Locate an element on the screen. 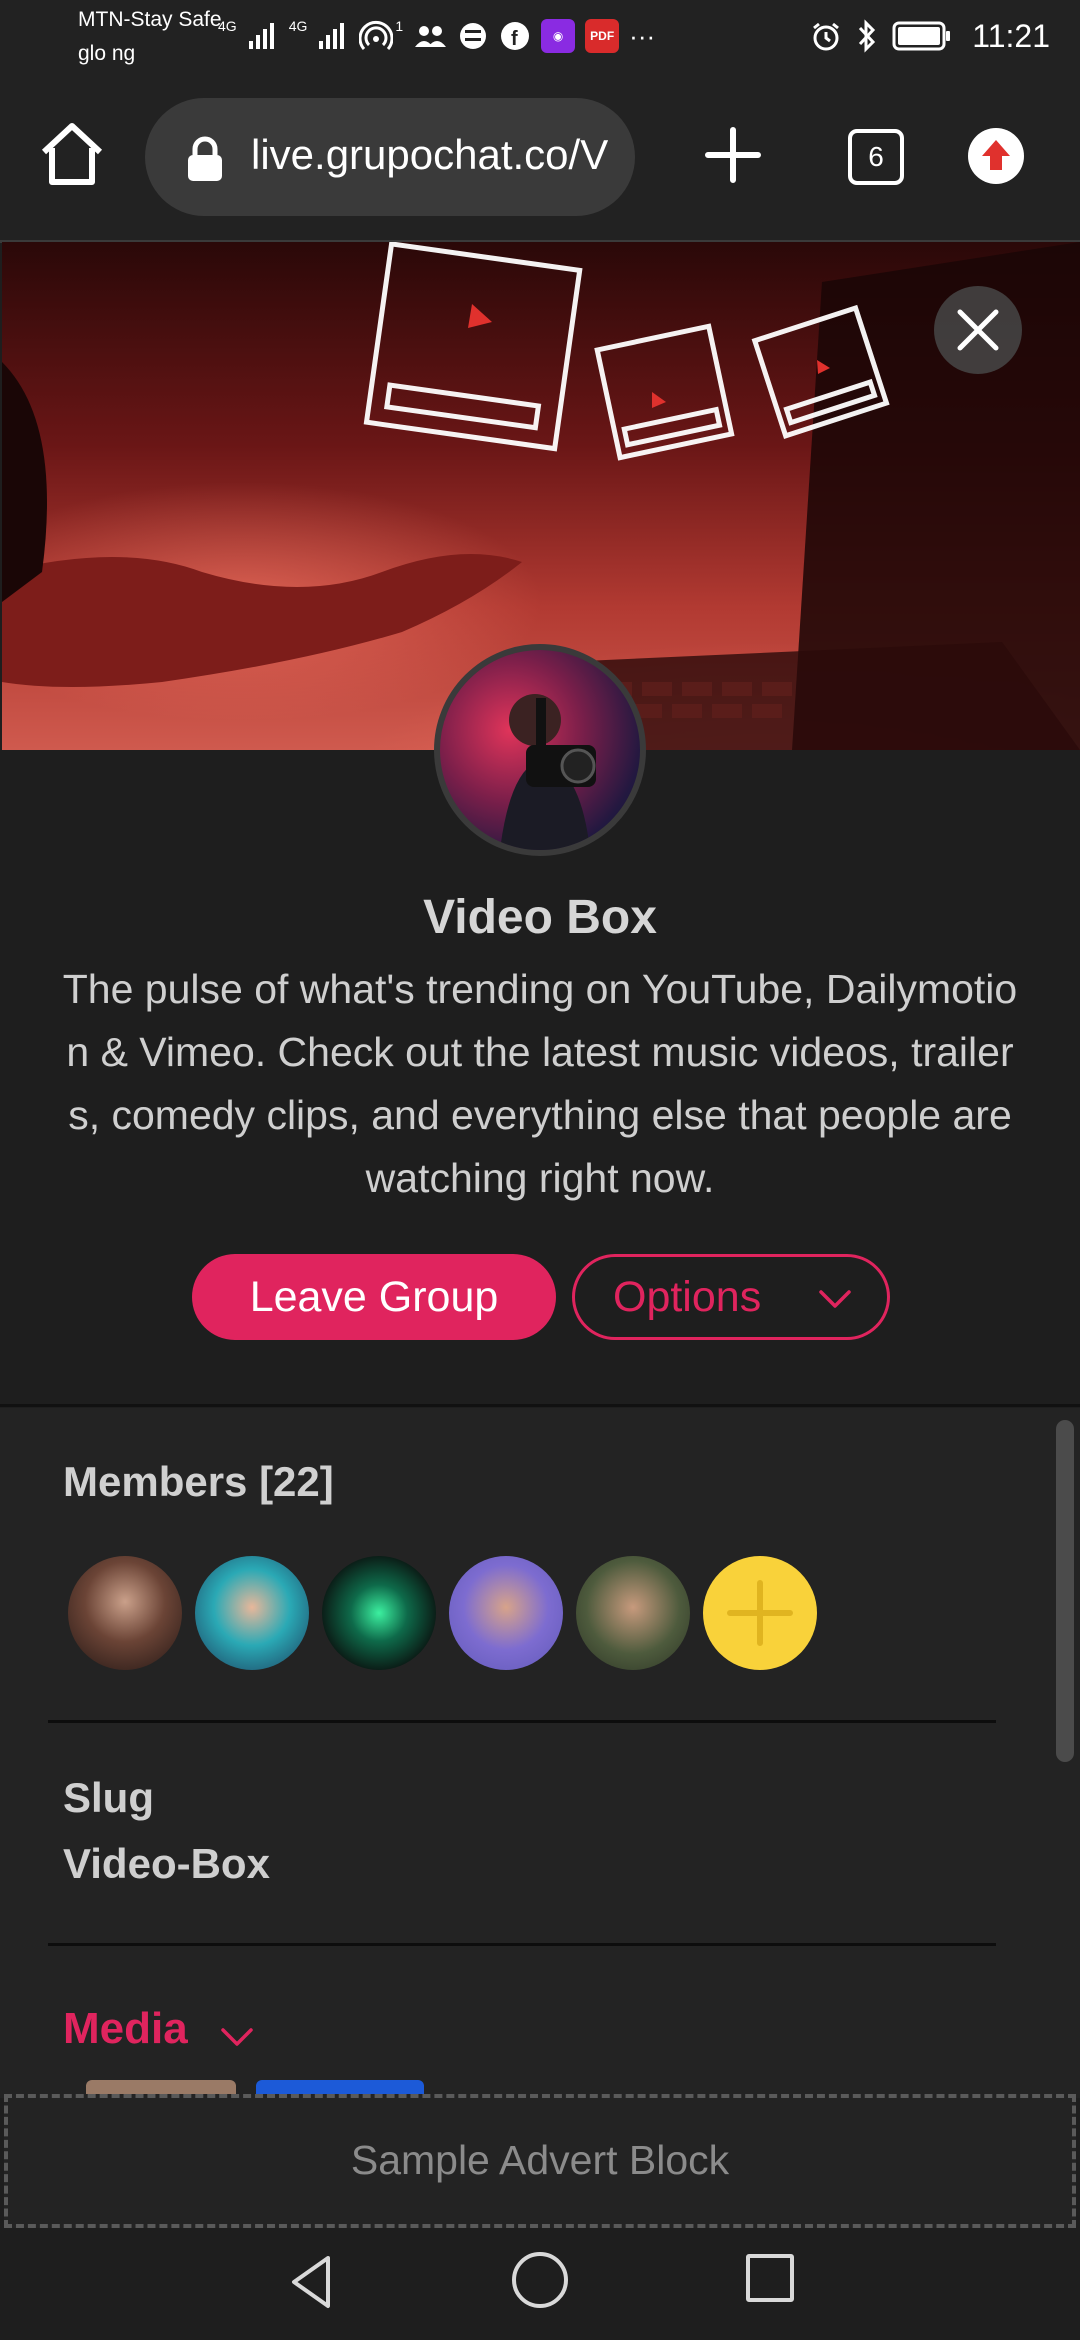 Image resolution: width=1080 pixels, height=2340 pixels. more-notifications: ··· is located at coordinates (642, 35).